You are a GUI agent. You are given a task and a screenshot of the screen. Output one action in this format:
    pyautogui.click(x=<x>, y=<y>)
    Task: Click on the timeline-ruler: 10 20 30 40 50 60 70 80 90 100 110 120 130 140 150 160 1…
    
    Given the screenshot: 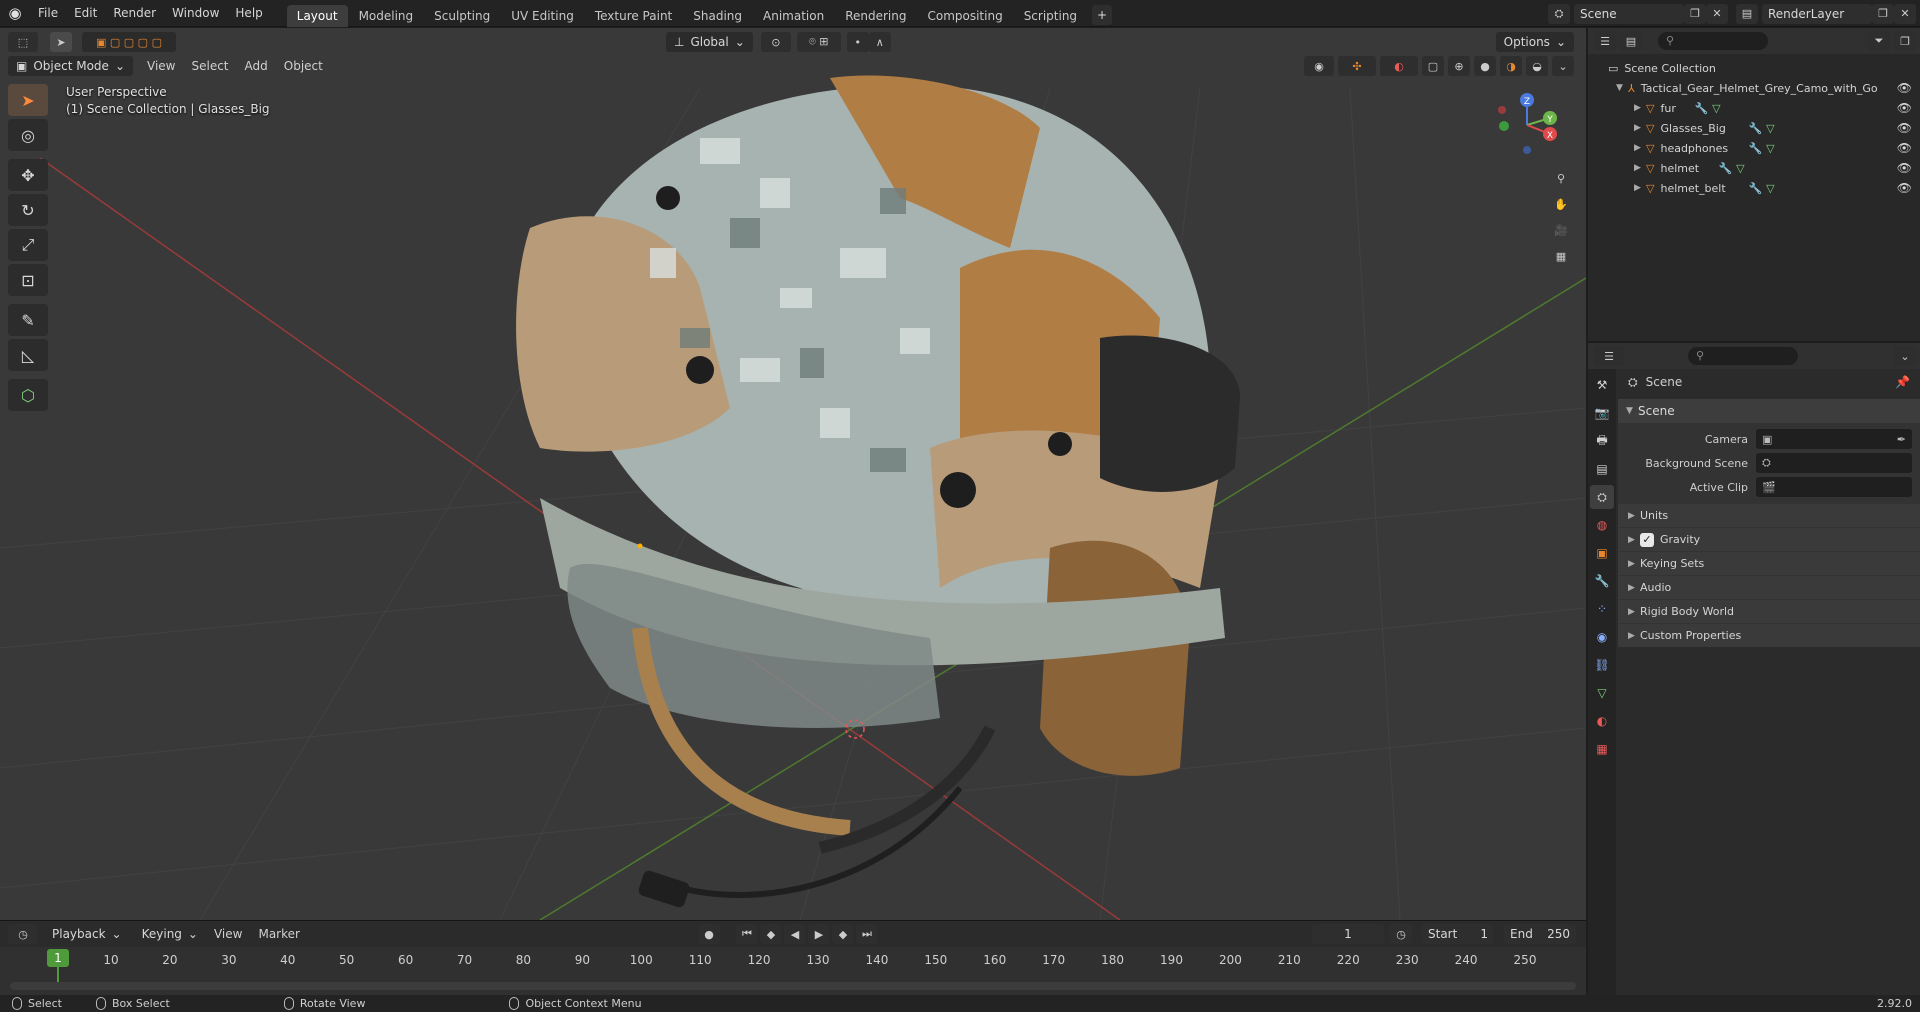 What is the action you would take?
    pyautogui.click(x=793, y=971)
    